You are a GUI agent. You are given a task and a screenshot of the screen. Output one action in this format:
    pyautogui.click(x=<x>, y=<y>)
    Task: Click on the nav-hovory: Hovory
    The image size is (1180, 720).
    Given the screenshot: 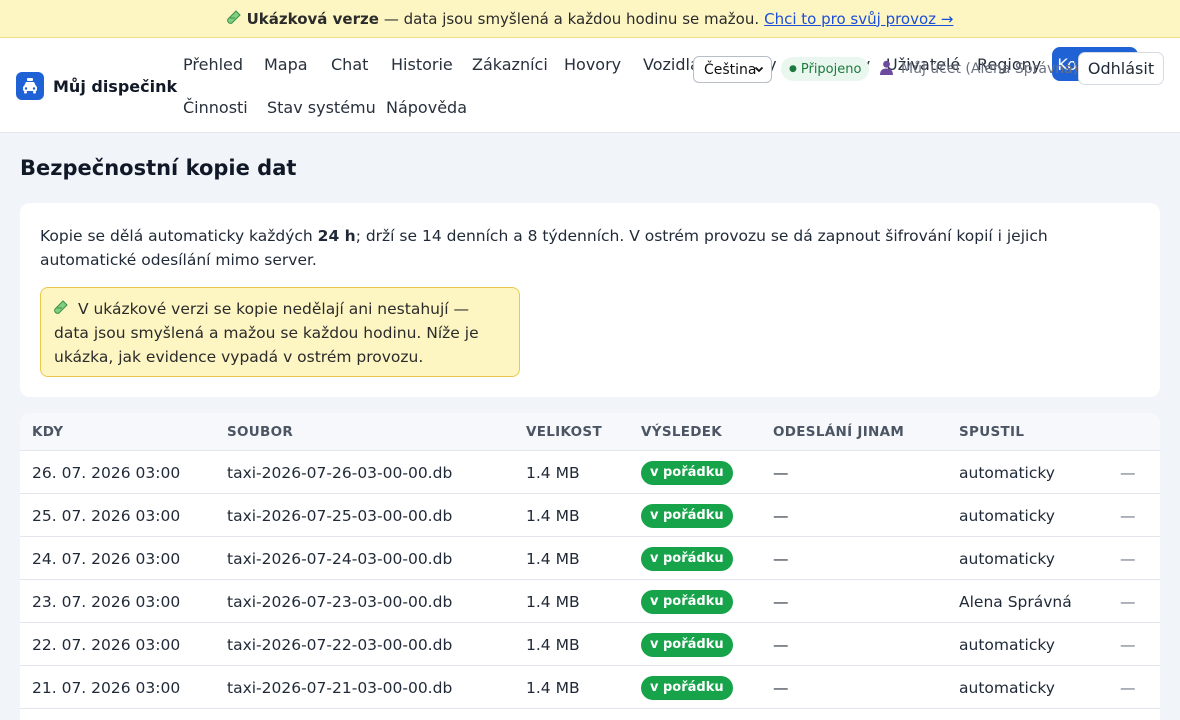 What is the action you would take?
    pyautogui.click(x=592, y=64)
    